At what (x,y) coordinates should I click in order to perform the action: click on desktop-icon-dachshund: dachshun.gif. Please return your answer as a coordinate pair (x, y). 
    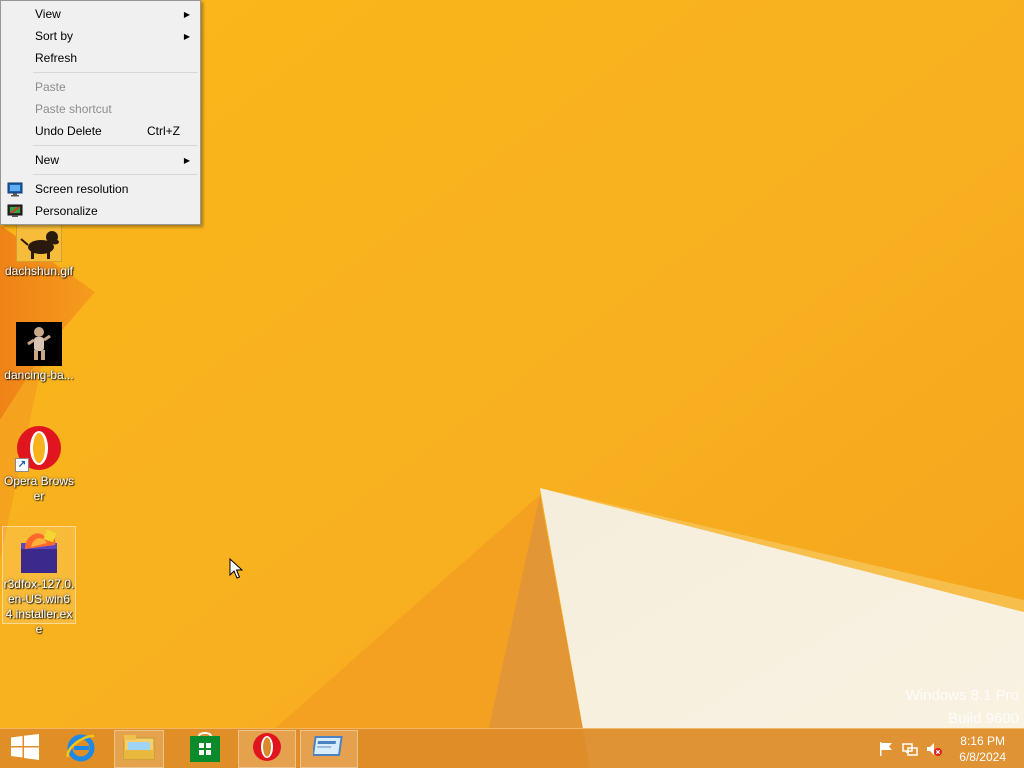
    Looking at the image, I should click on (39, 250).